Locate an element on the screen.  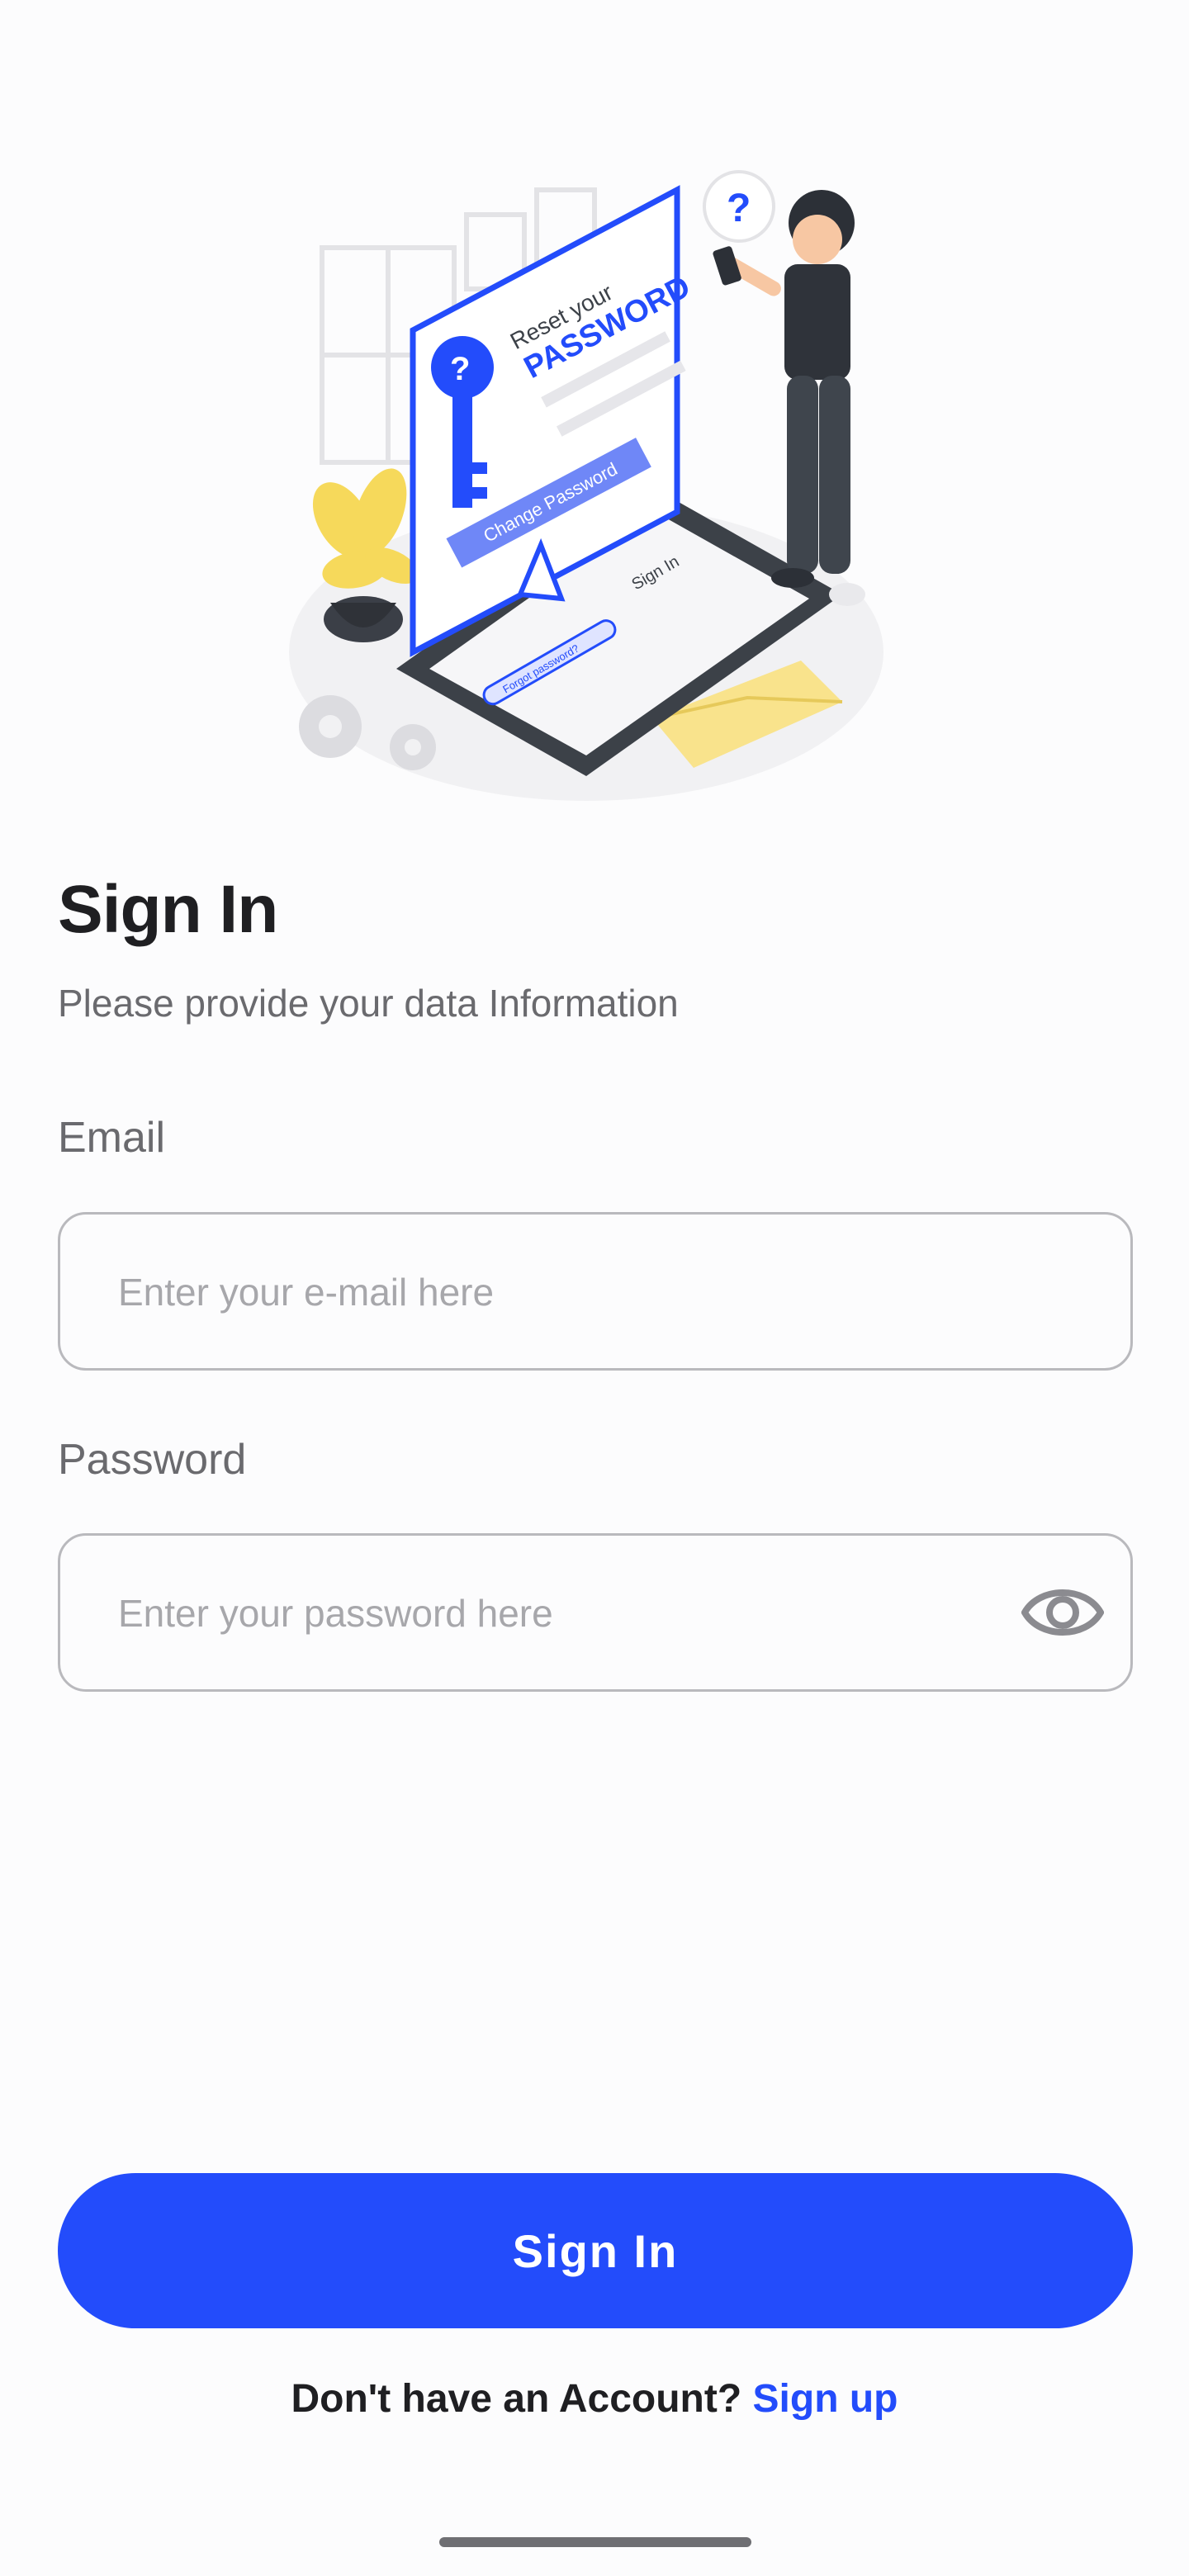
email-field-container is located at coordinates (595, 1291).